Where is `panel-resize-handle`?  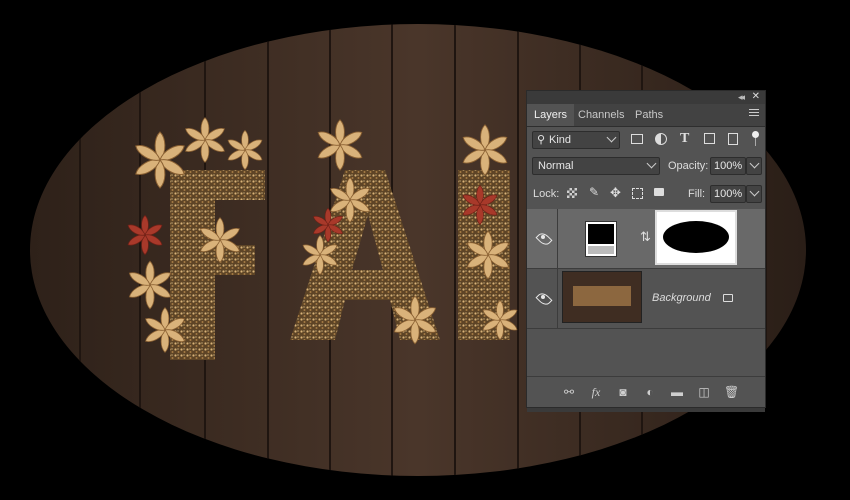 panel-resize-handle is located at coordinates (646, 410).